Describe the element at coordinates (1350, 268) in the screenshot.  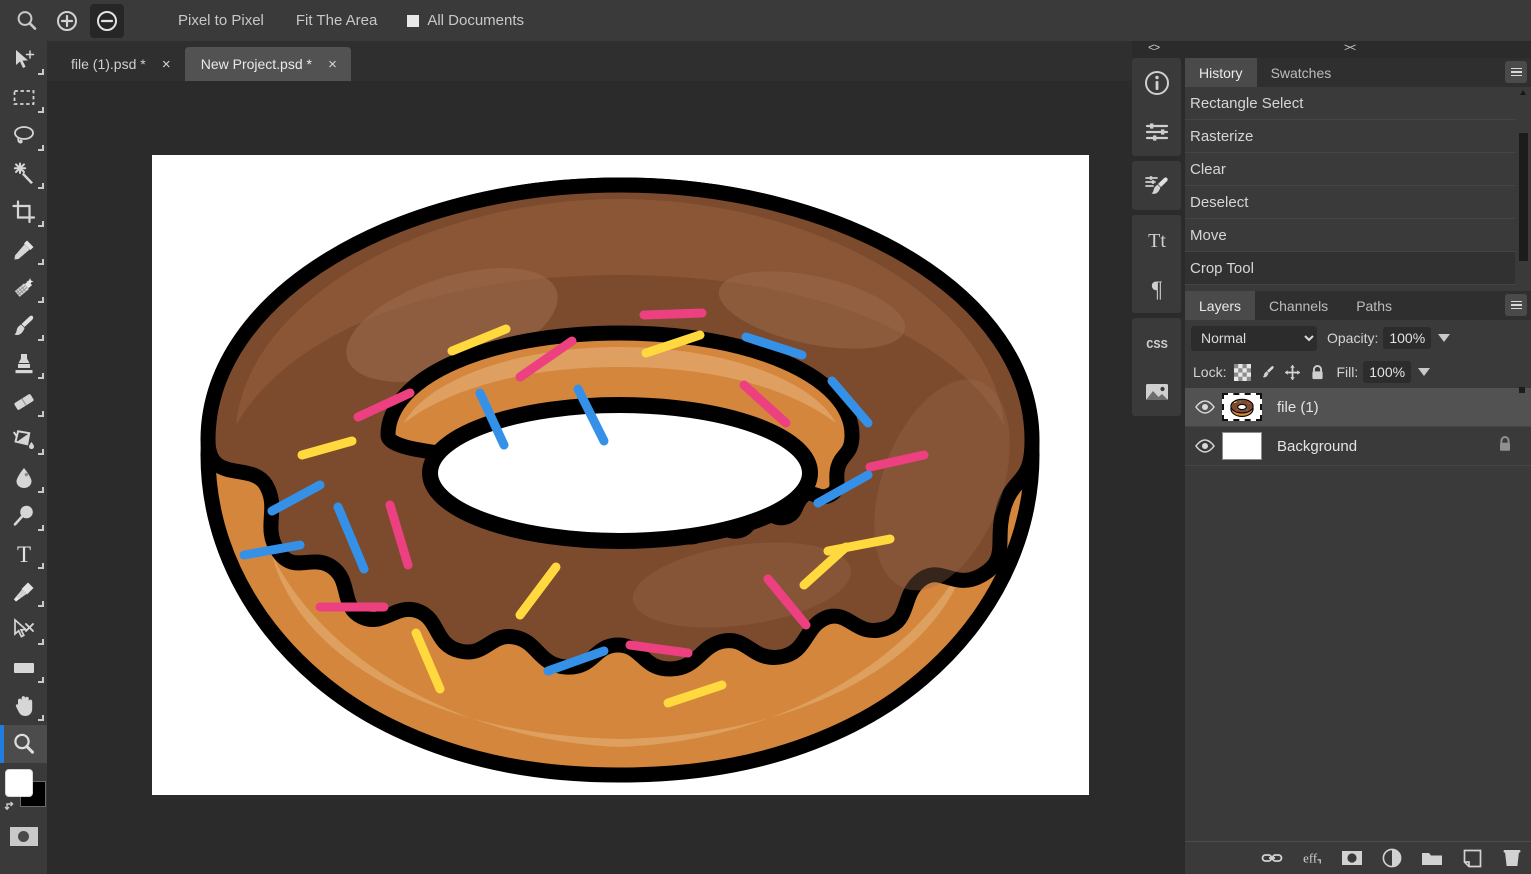
I see `history-item: Crop Tool` at that location.